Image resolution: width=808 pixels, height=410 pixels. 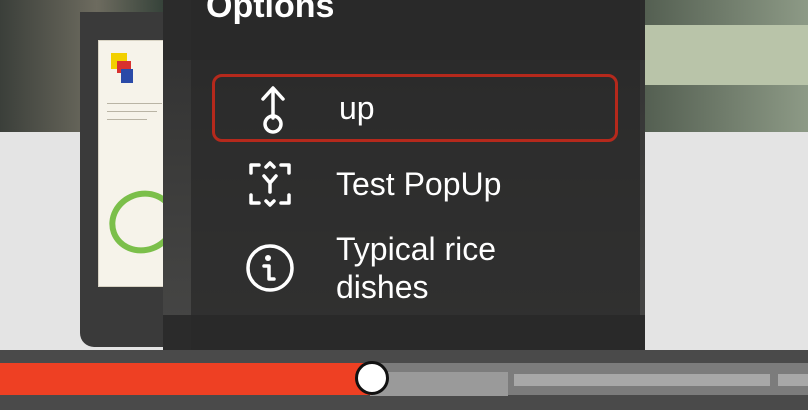 I want to click on progress-buffer, so click(x=439, y=384).